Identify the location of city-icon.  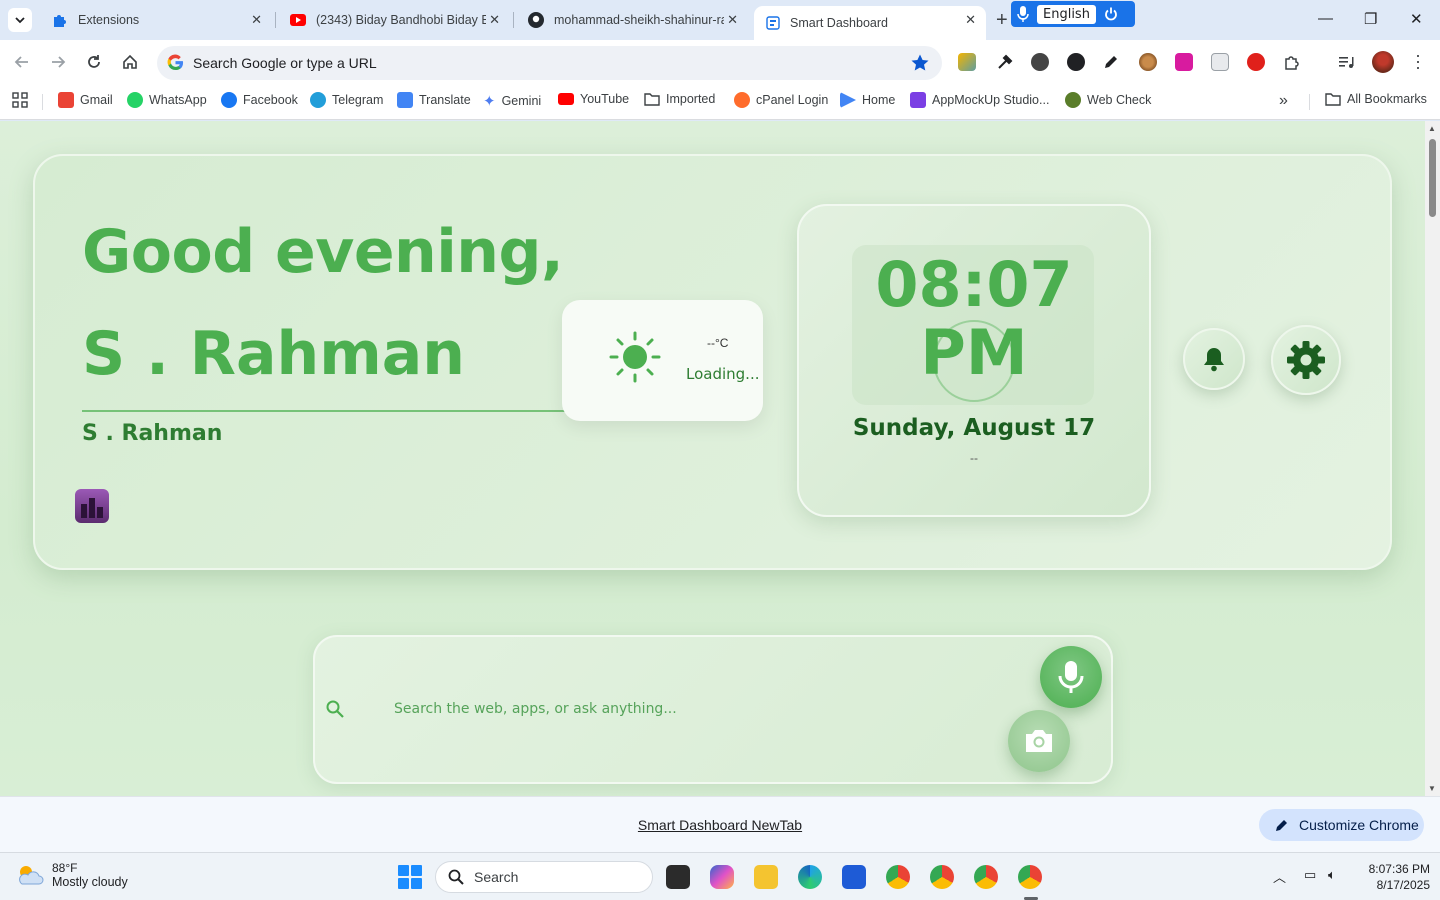
(92, 506).